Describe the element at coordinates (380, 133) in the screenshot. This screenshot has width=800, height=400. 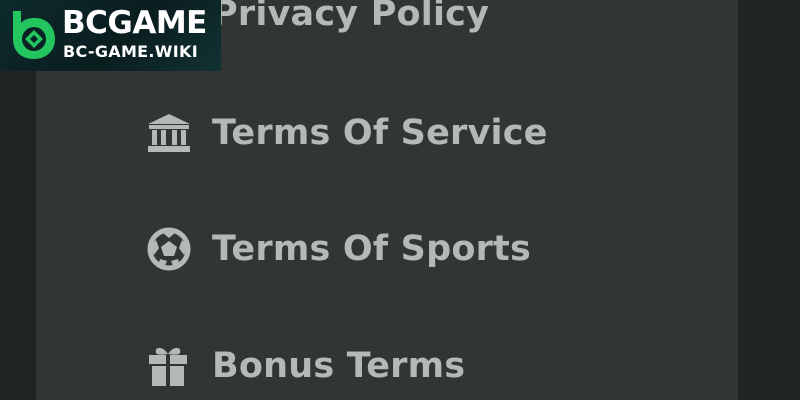
I see `menu-item-label: Terms Of Service` at that location.